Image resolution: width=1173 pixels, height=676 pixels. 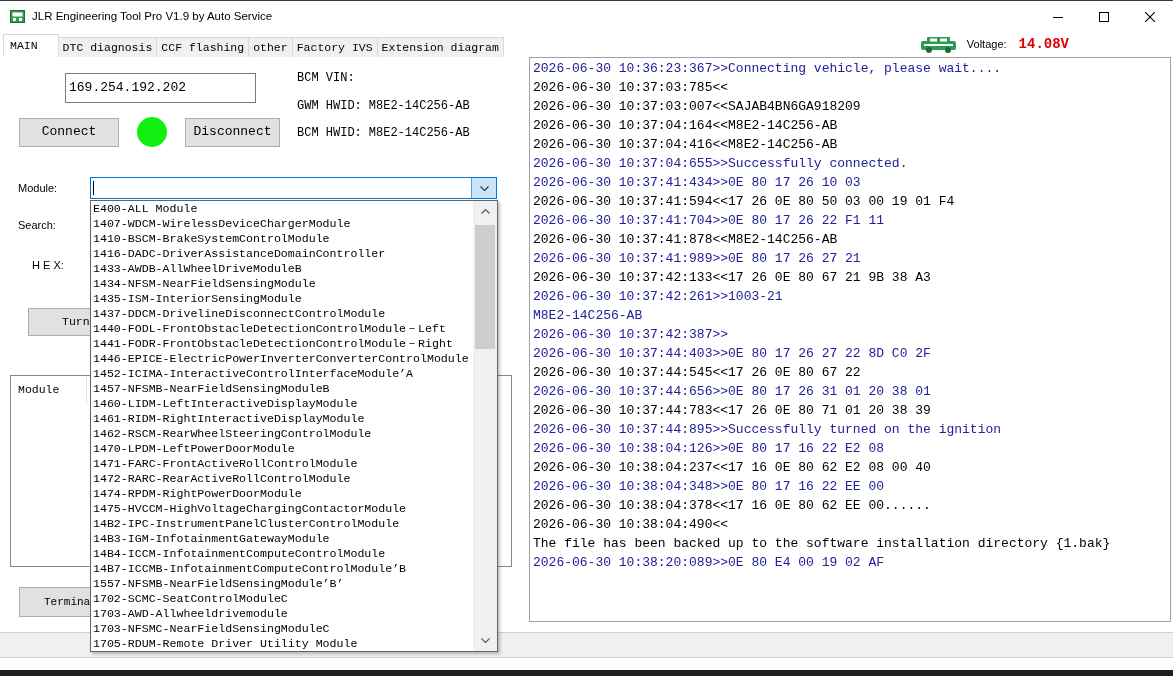 What do you see at coordinates (283, 358) in the screenshot?
I see `dropdown-option: 1446-EPICE-ElectricPowerInverterConverterControlModule` at bounding box center [283, 358].